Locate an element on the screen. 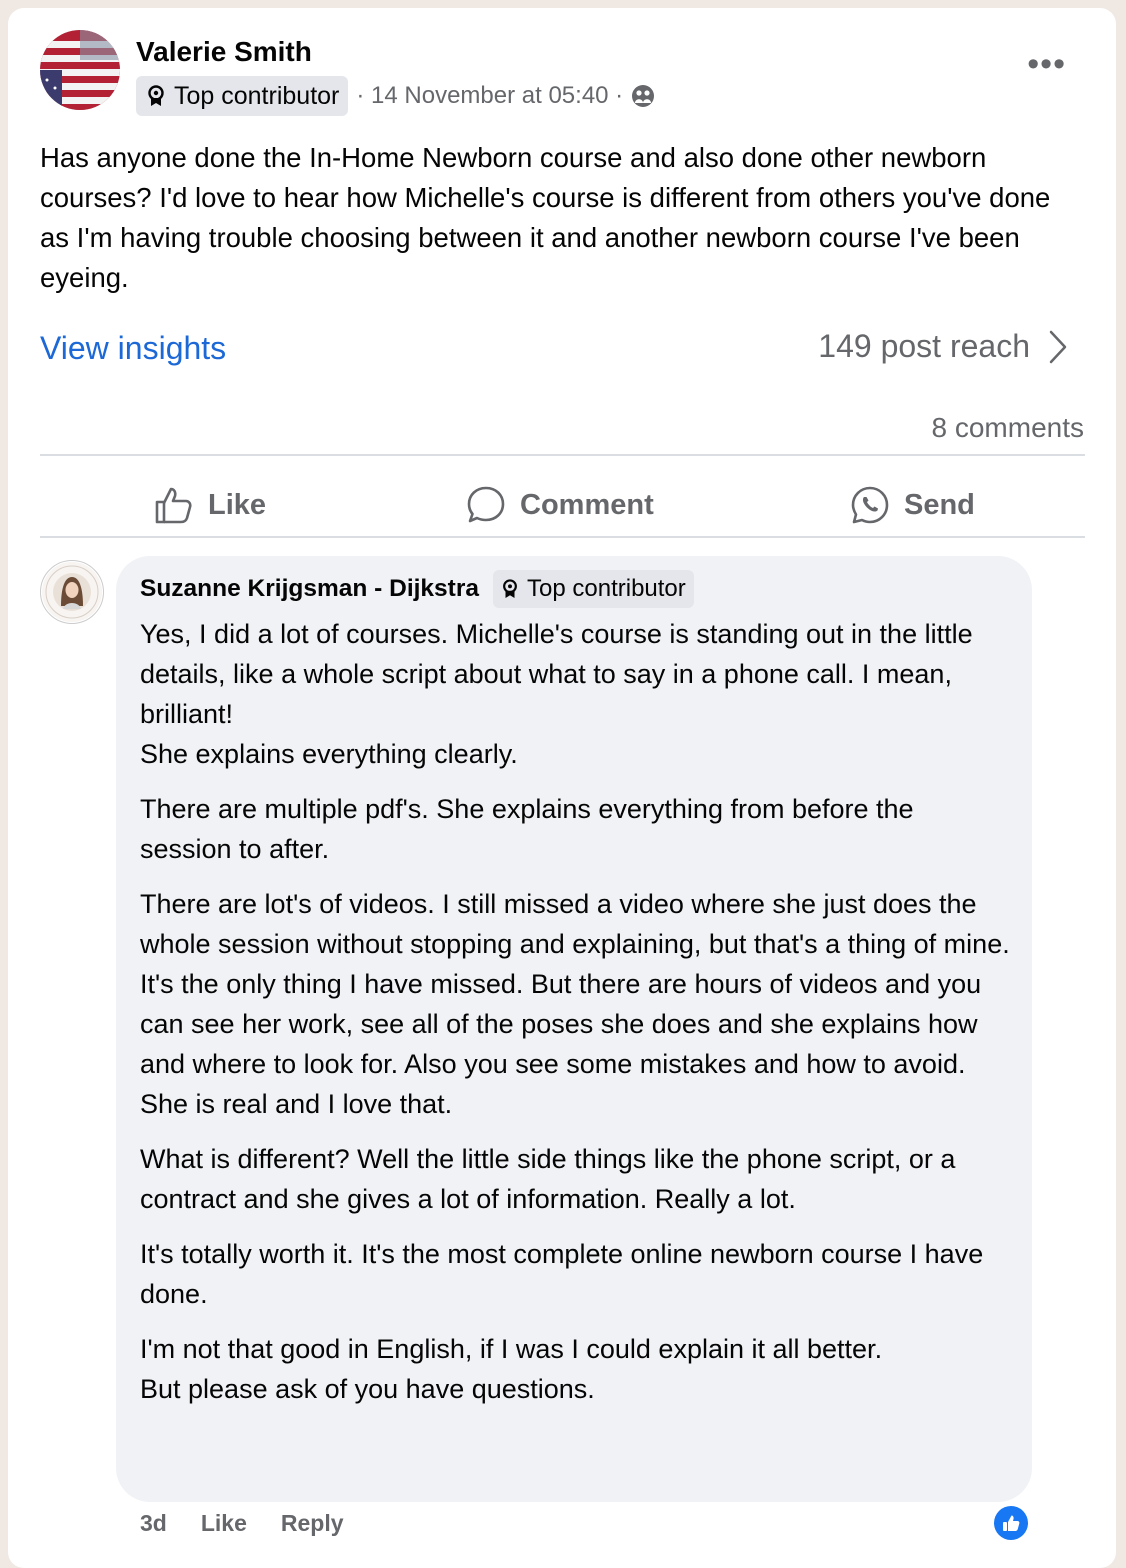  comment-button: Comment is located at coordinates (560, 505).